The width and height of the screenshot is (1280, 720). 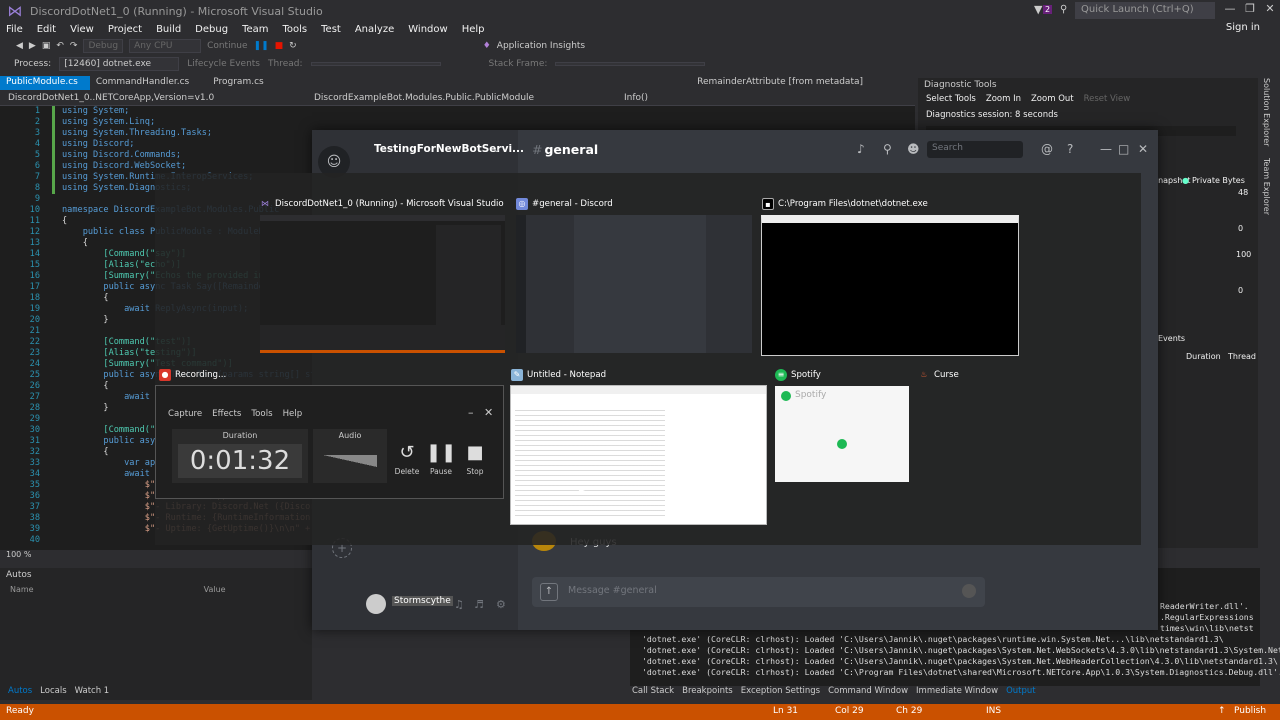 I want to click on tab-commandhandler: CommandHandler.cs, so click(x=145, y=83).